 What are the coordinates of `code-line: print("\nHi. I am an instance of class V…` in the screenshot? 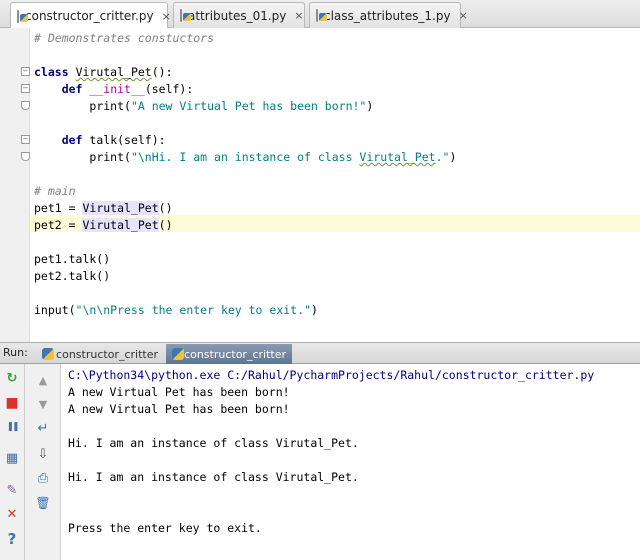 It's located at (273, 157).